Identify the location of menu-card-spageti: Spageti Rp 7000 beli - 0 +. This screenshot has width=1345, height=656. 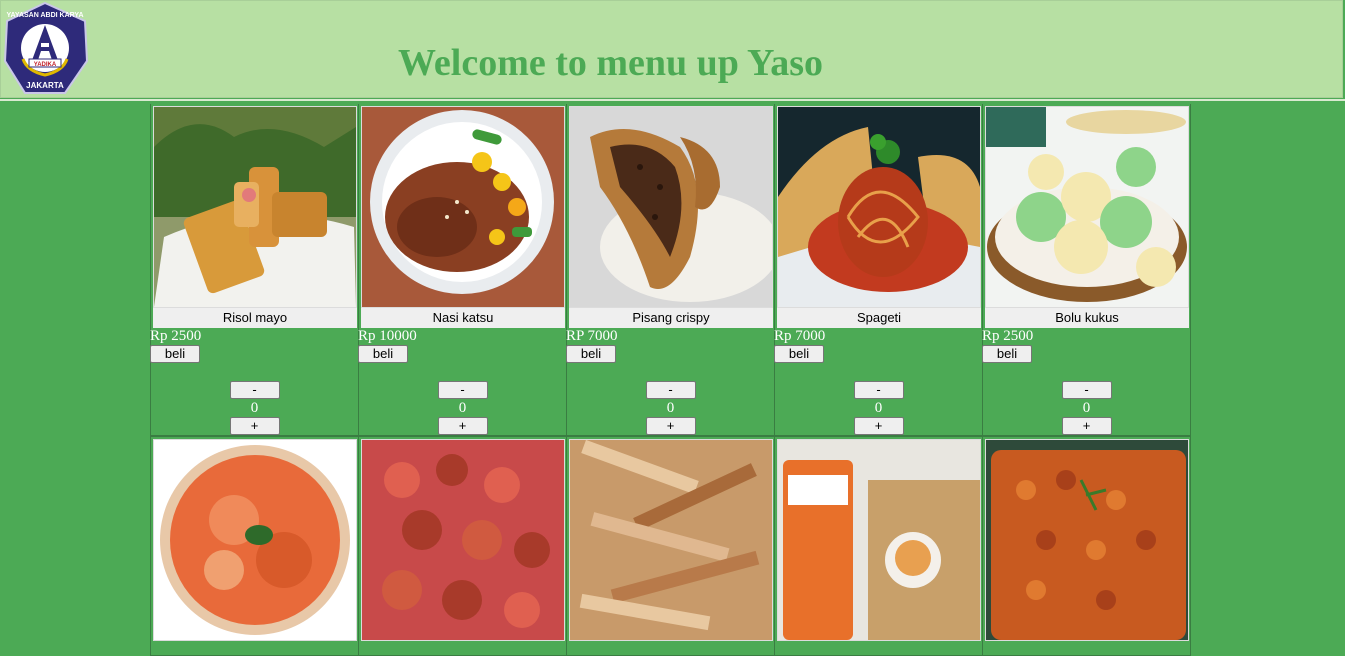
(878, 270).